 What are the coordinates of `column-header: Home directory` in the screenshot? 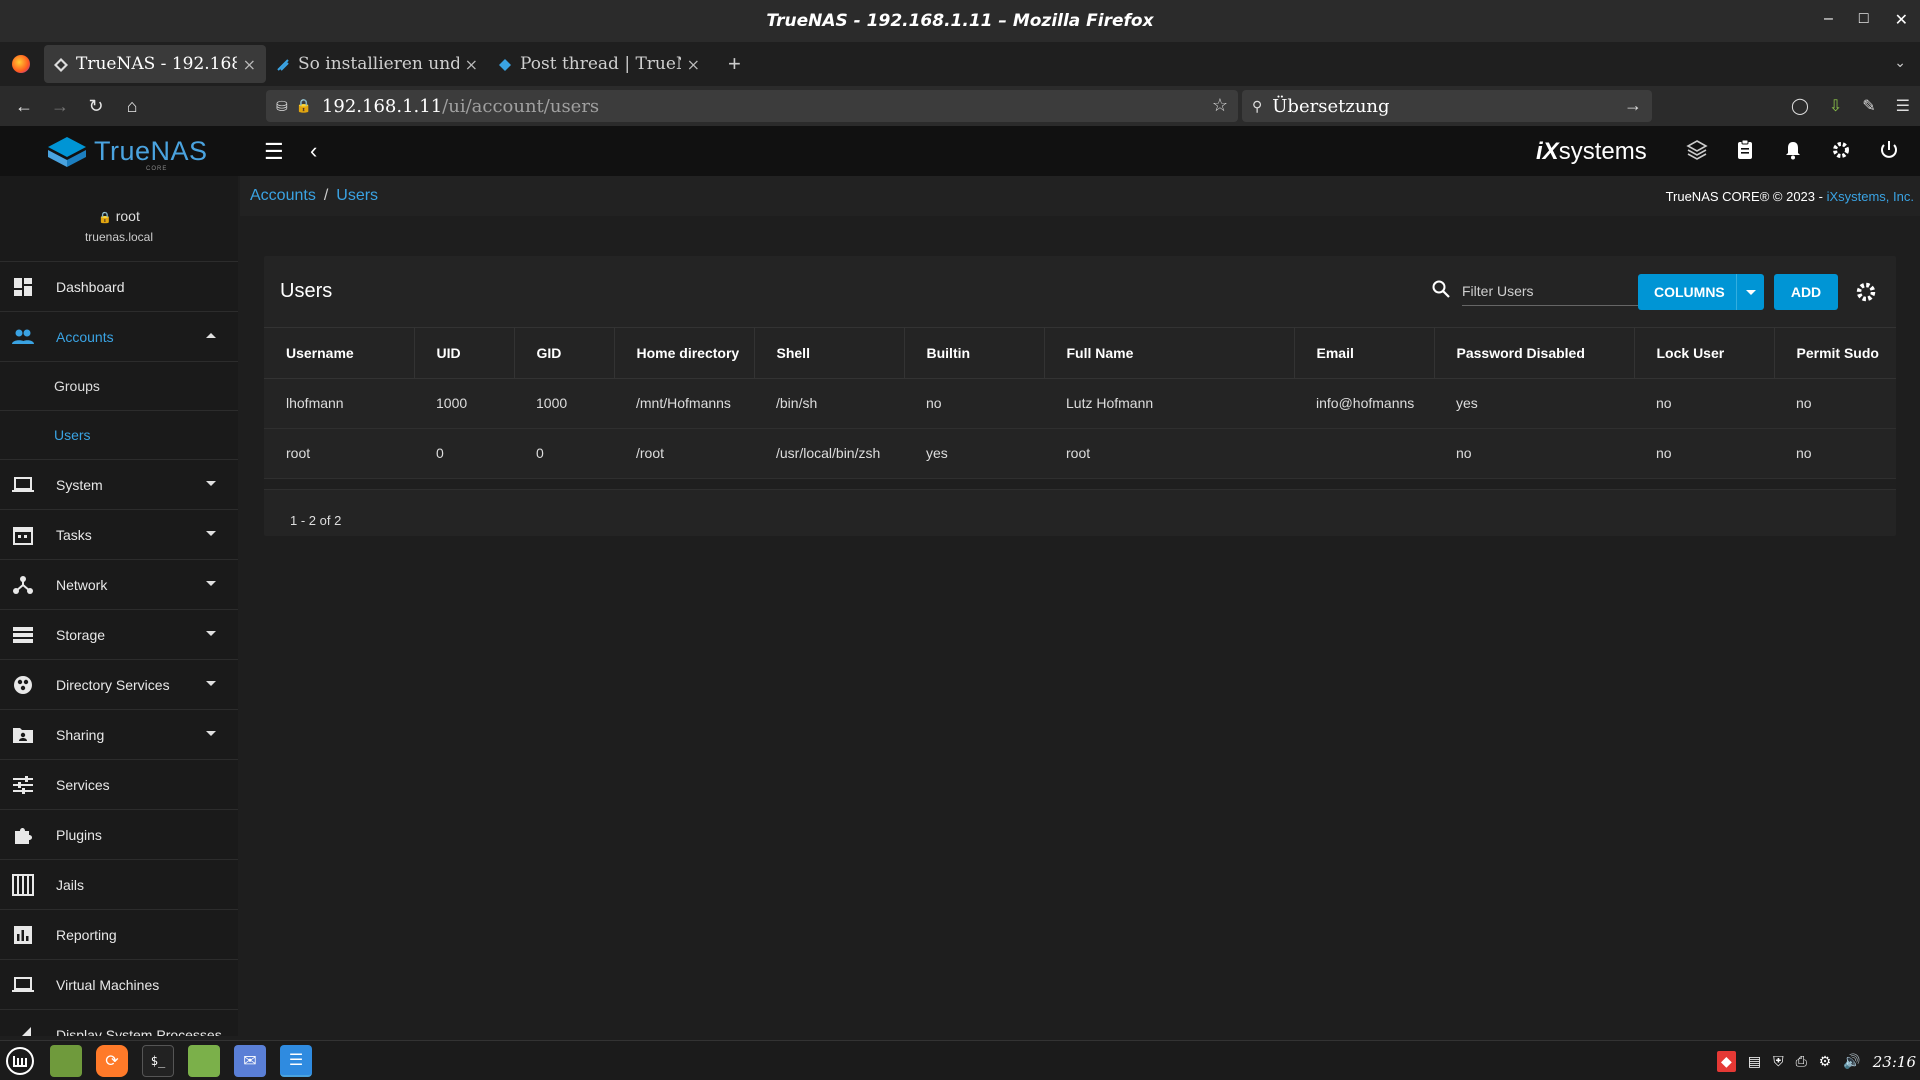 It's located at (684, 353).